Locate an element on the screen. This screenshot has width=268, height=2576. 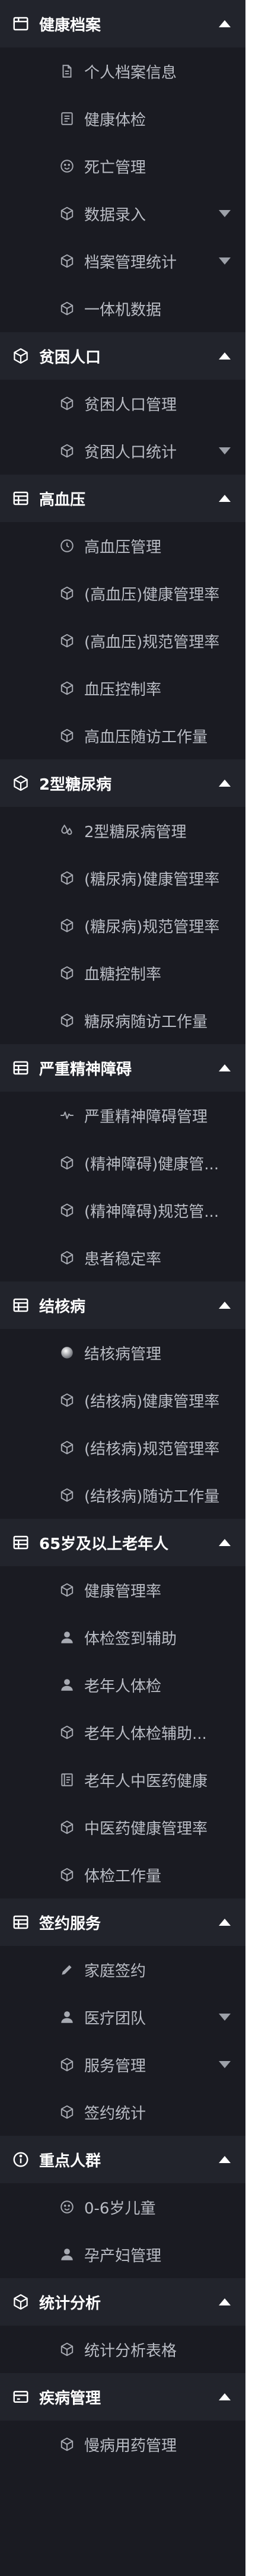
menu-item-label: 统计分析表格 is located at coordinates (130, 2351).